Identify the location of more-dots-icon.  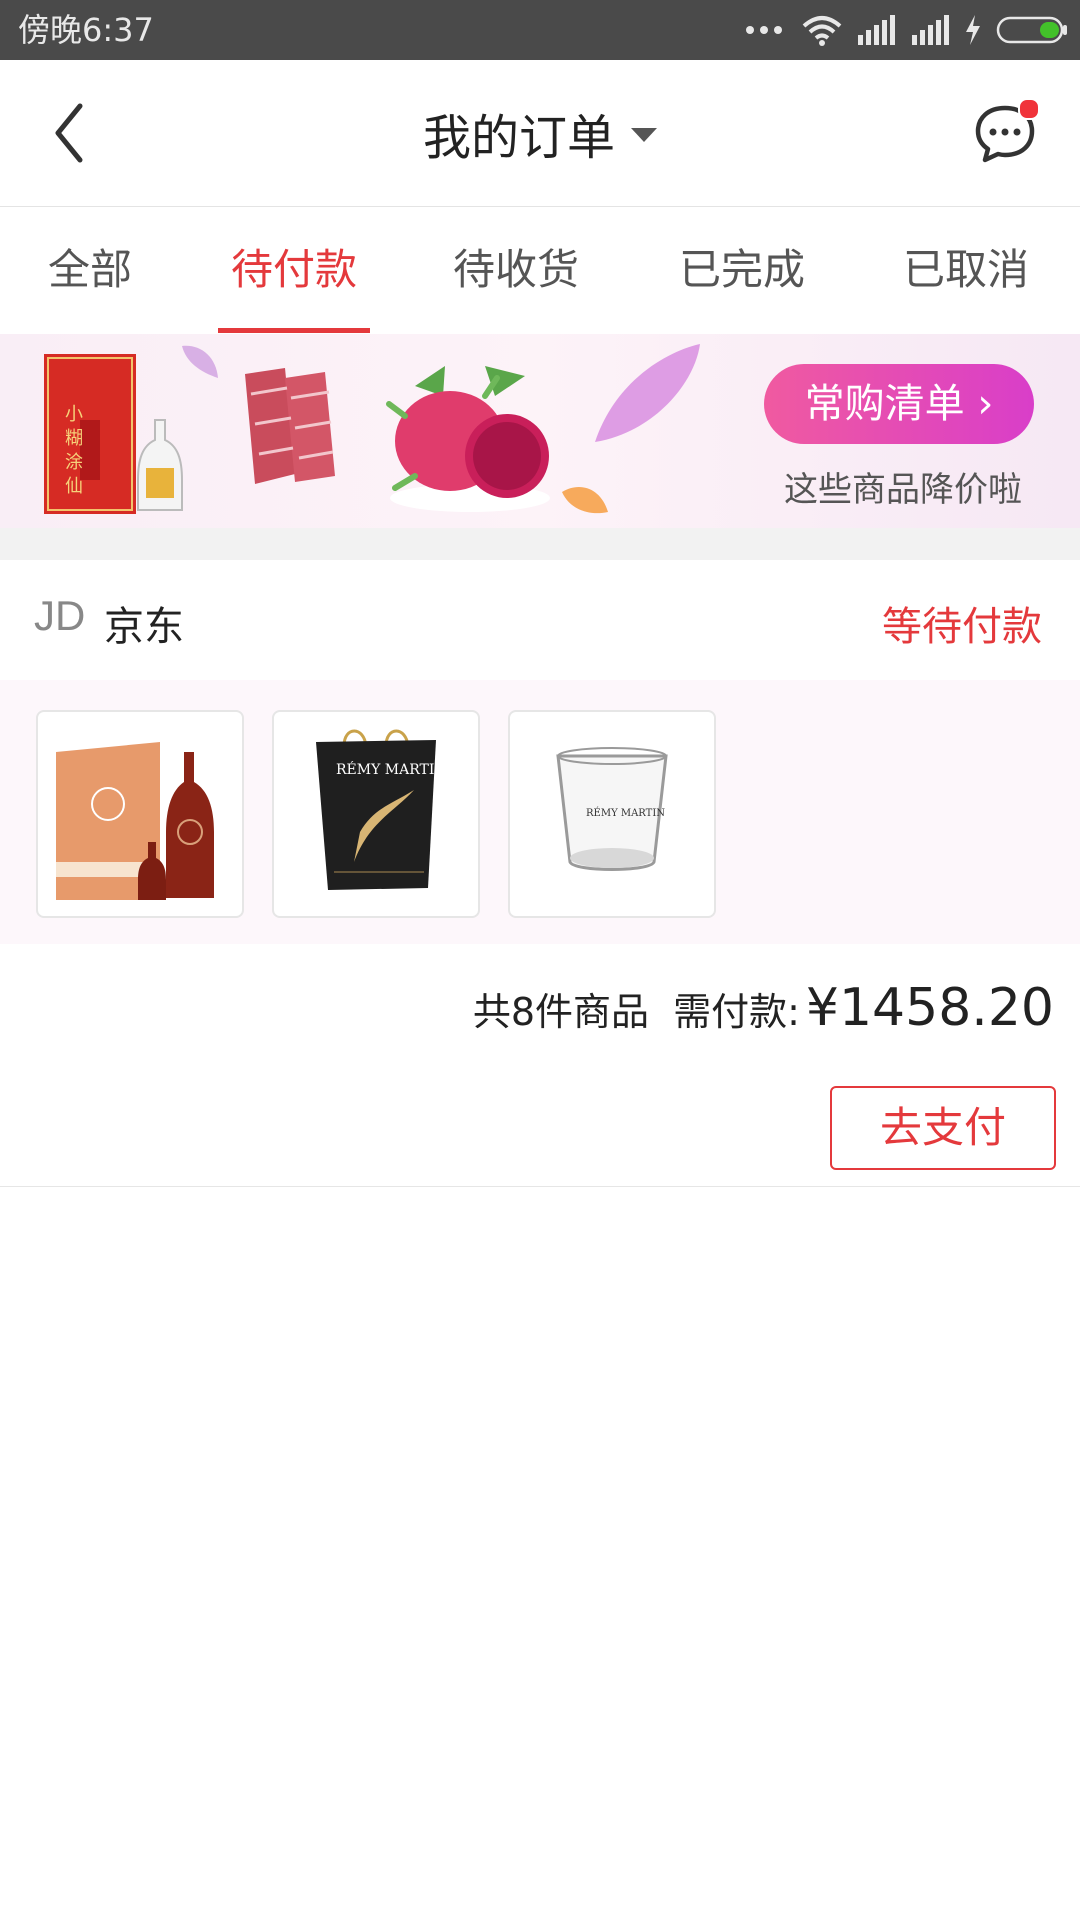
(764, 30).